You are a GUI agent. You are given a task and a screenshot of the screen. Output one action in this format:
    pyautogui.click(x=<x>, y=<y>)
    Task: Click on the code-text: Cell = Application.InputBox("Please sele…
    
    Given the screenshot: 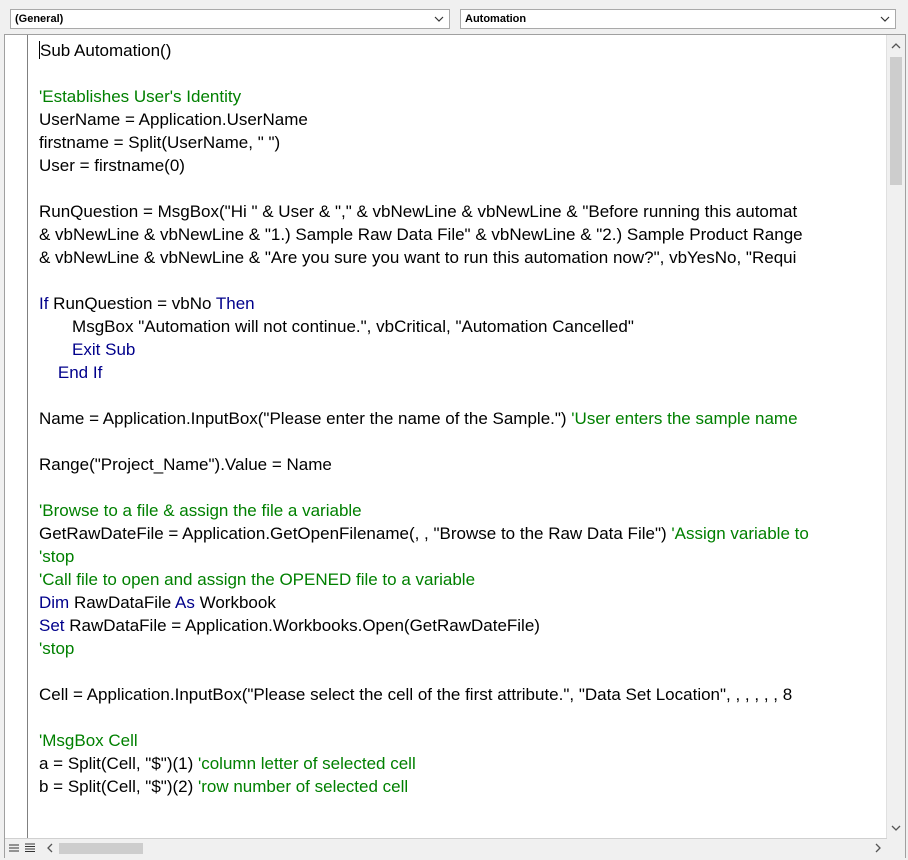 What is the action you would take?
    pyautogui.click(x=416, y=694)
    